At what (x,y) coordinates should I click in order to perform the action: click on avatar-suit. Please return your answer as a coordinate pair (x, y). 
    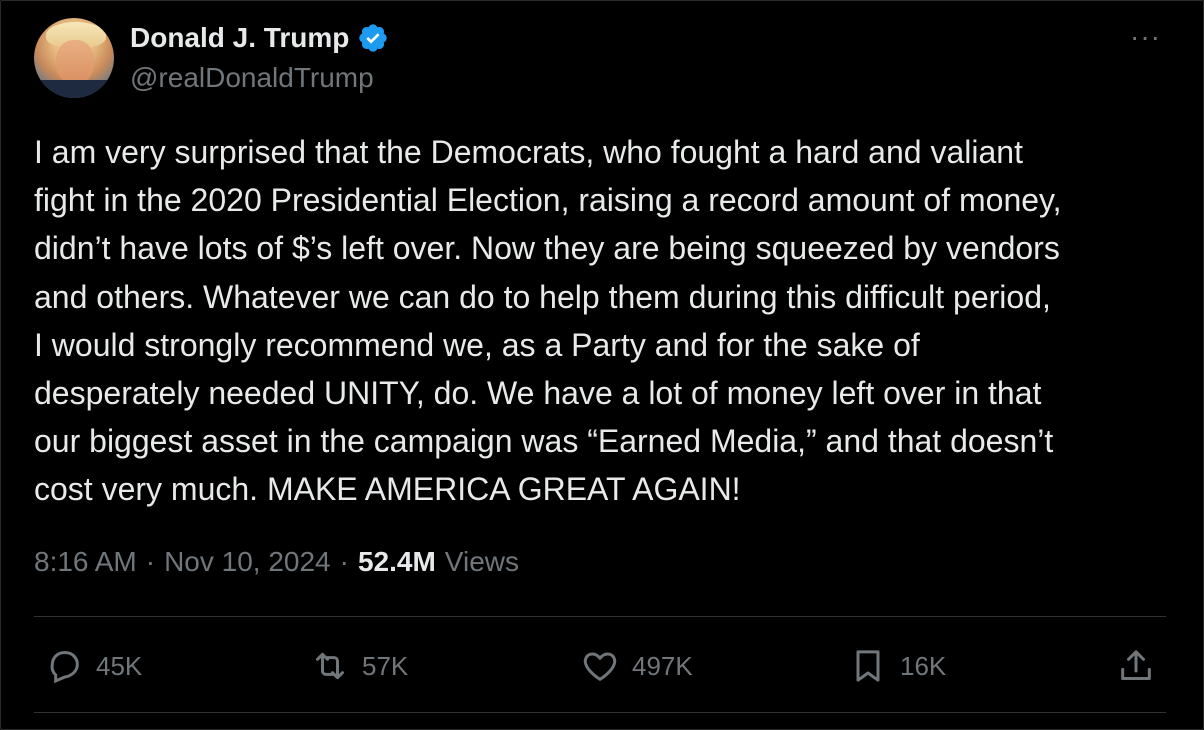
    Looking at the image, I should click on (74, 89).